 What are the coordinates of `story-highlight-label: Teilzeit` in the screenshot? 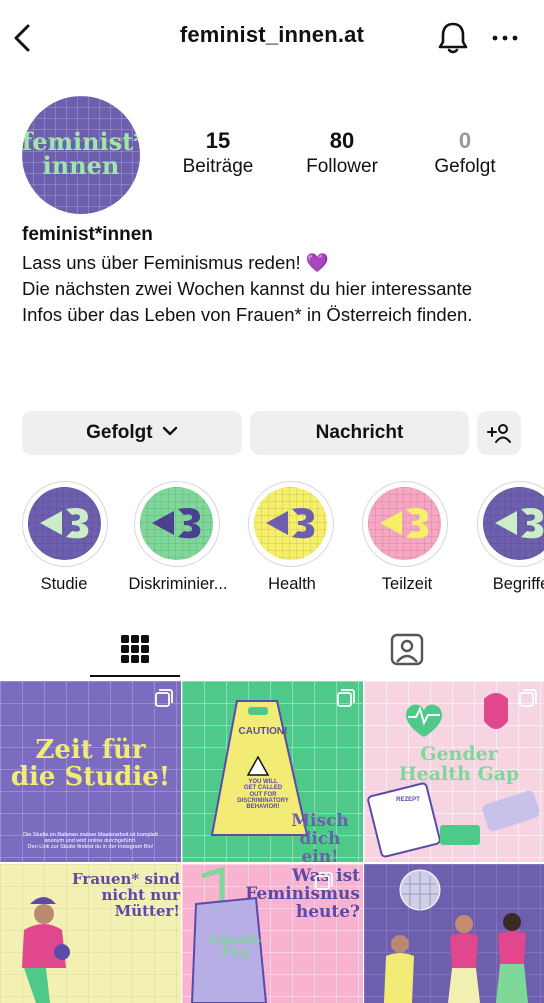 It's located at (407, 584).